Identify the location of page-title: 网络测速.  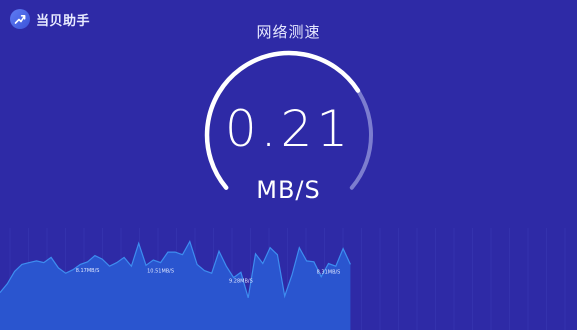
(288, 32).